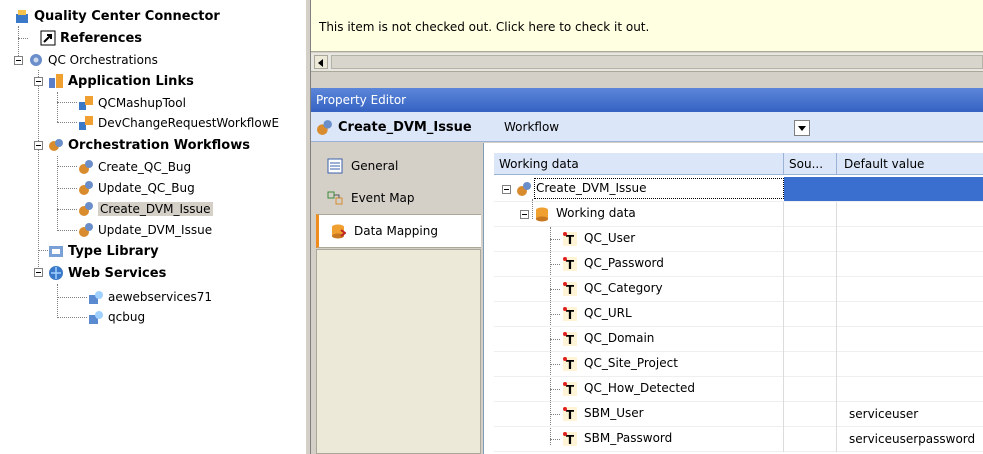 The image size is (983, 454). What do you see at coordinates (405, 127) in the screenshot?
I see `object-name: Create_DVM_Issue` at bounding box center [405, 127].